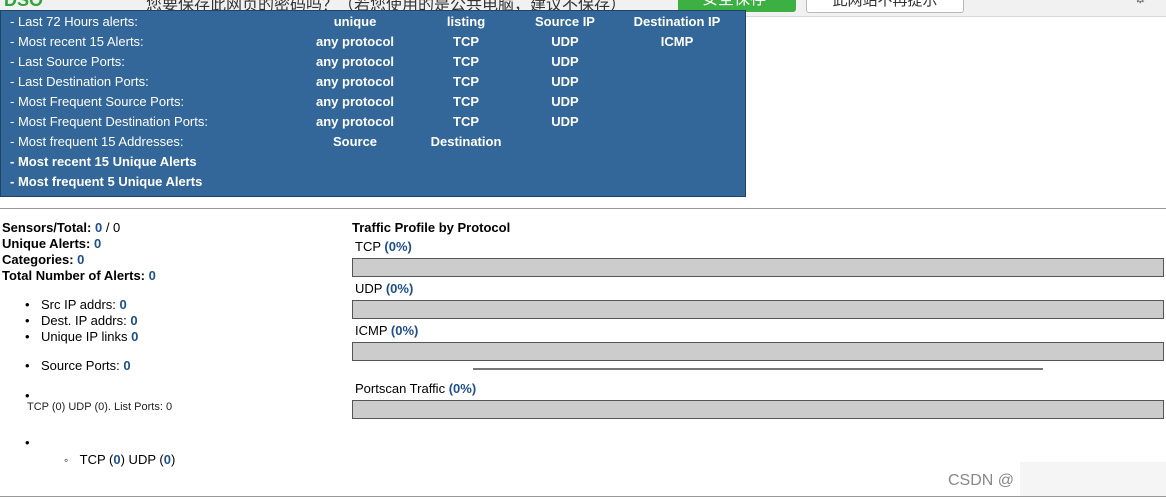 The image size is (1166, 500). Describe the element at coordinates (126, 365) in the screenshot. I see `source-ports-link: 0` at that location.